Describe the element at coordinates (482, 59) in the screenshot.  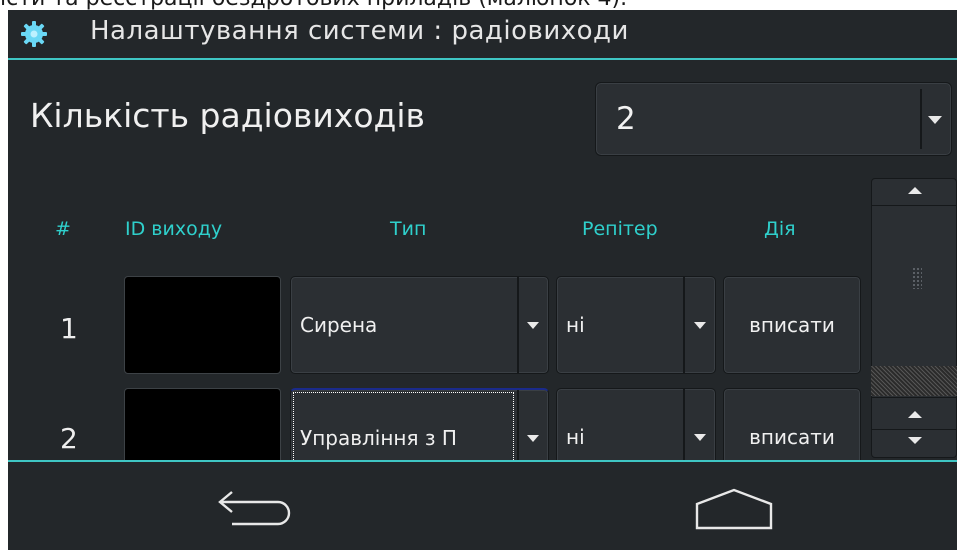
I see `title-divider` at that location.